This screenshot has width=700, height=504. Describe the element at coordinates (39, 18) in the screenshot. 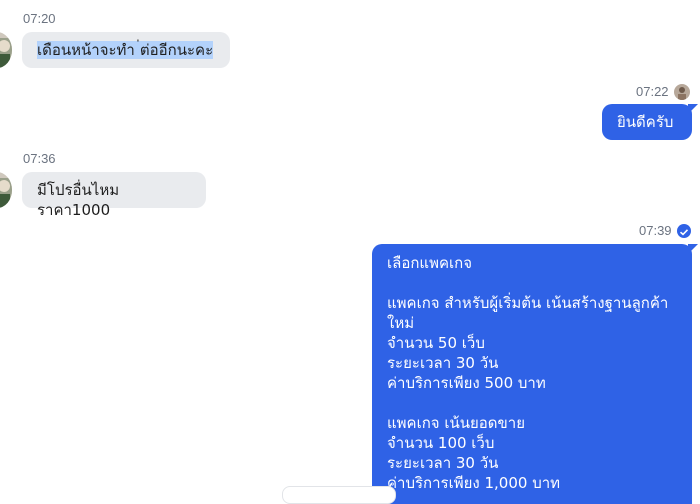

I see `message-time: 07:20` at that location.